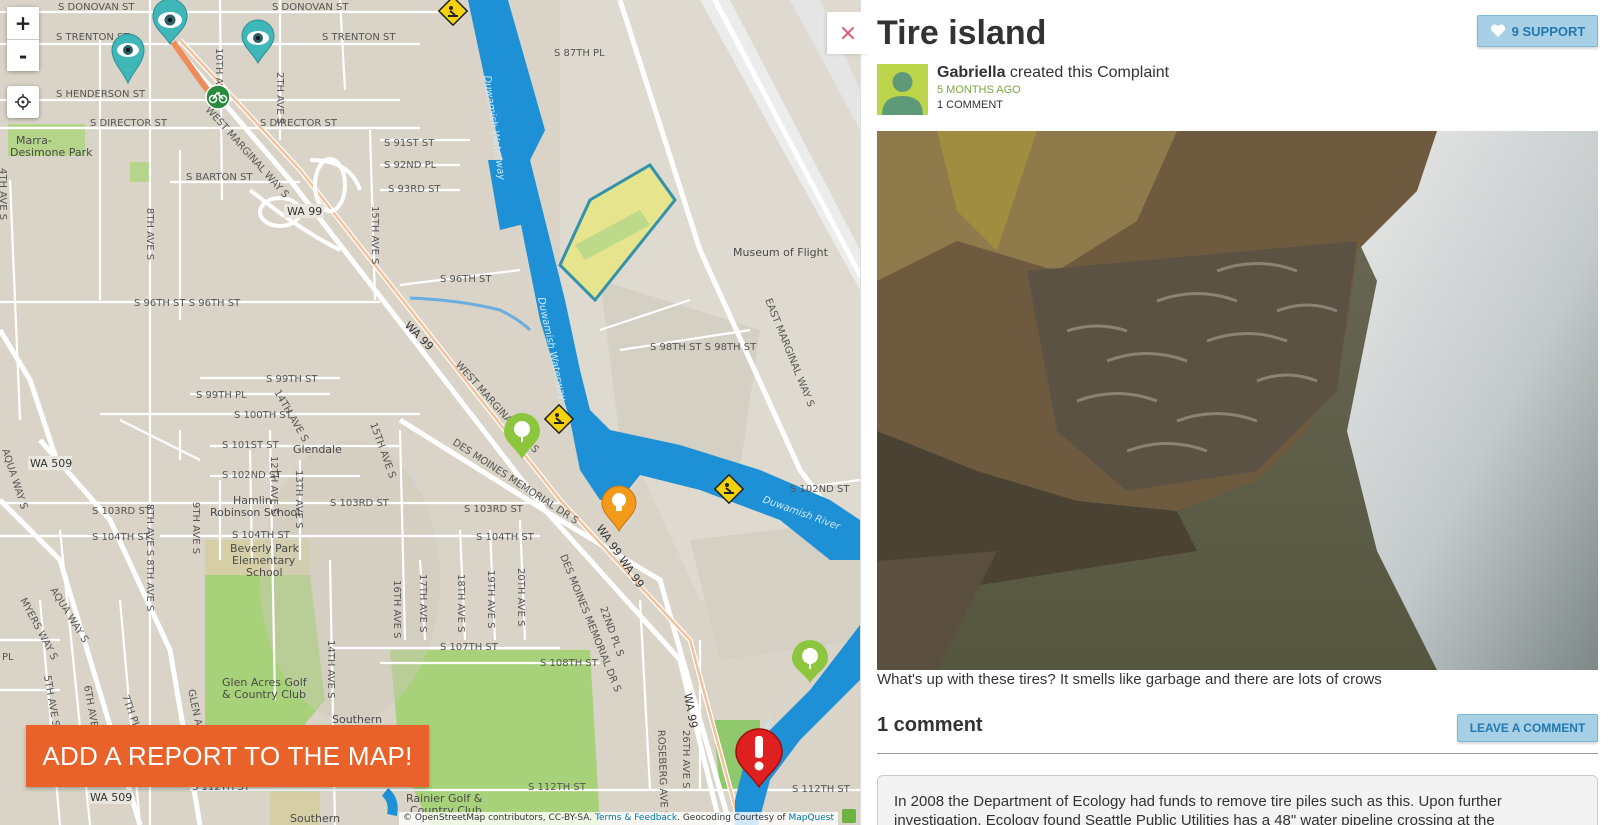  I want to click on support-label: 9 SUPPORT, so click(1548, 31).